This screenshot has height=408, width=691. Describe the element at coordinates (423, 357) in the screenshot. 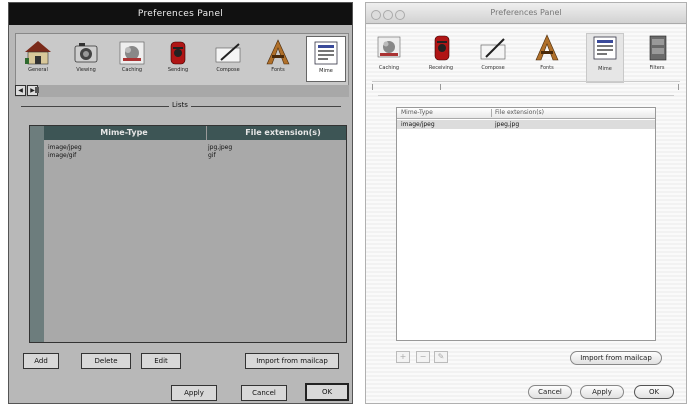

I see `delete-button: −` at that location.